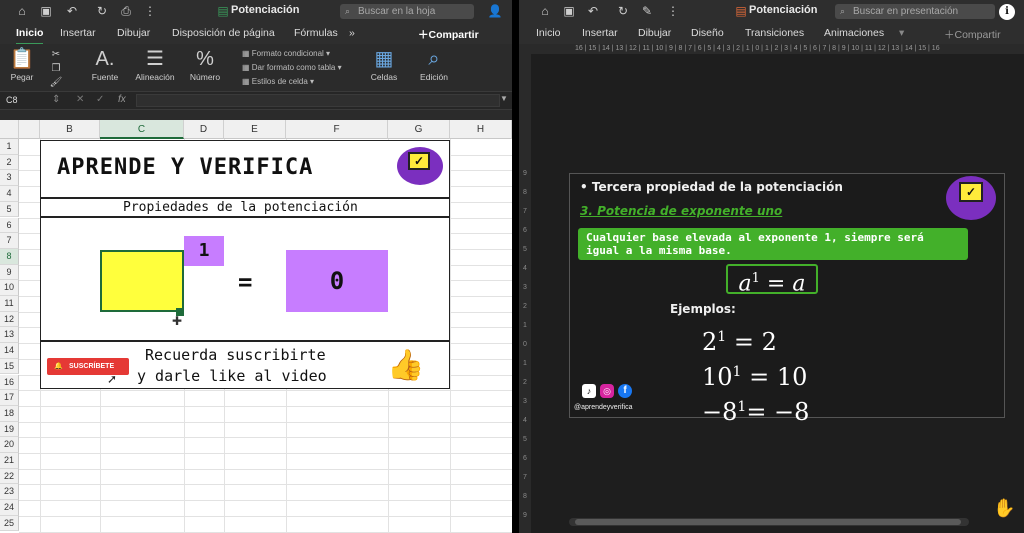  What do you see at coordinates (434, 77) in the screenshot?
I see `edit-label: Edición` at bounding box center [434, 77].